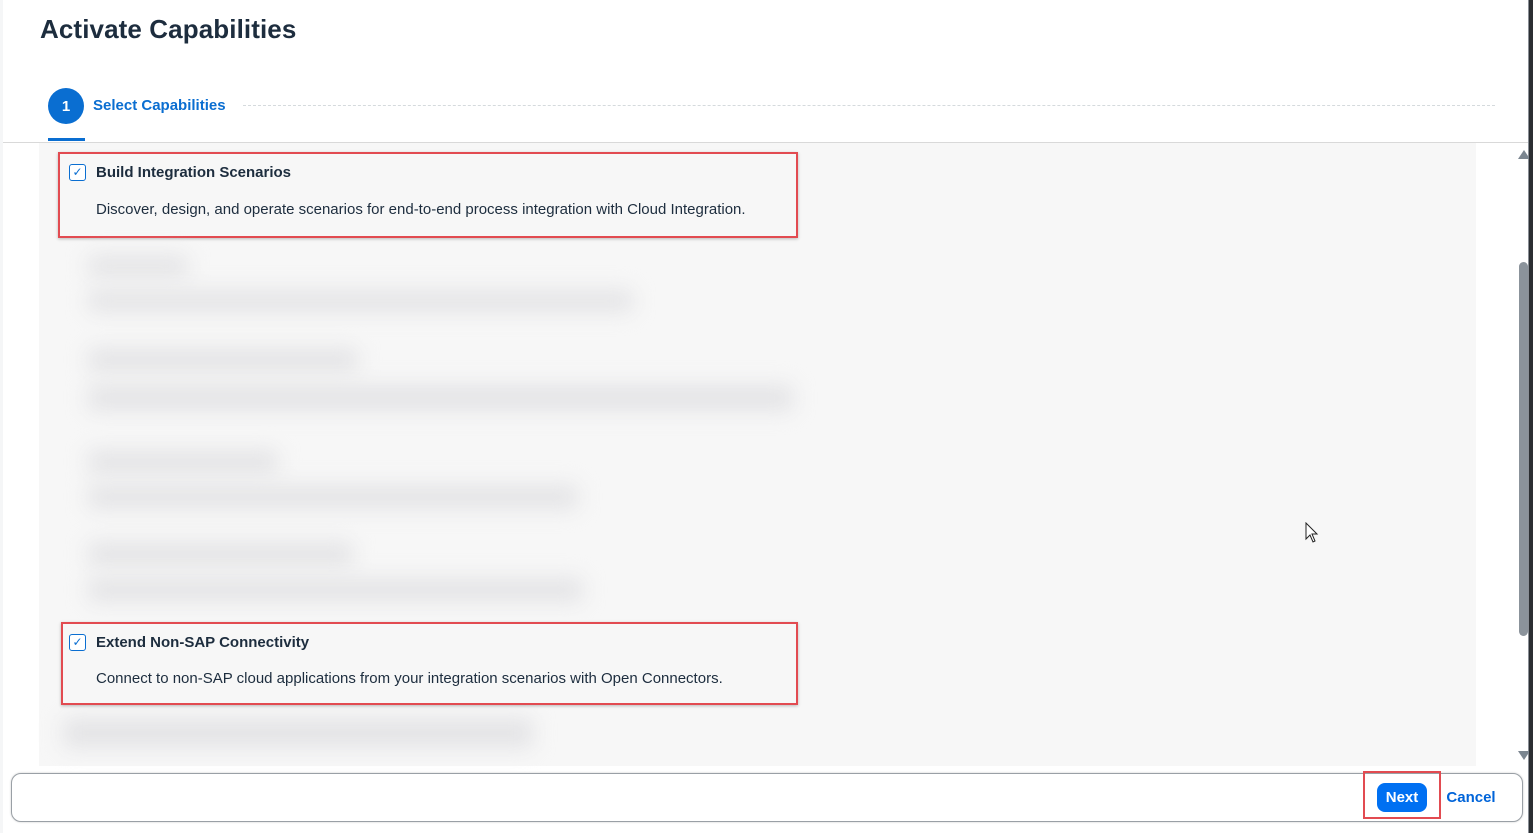 This screenshot has width=1533, height=833. What do you see at coordinates (1312, 535) in the screenshot?
I see `mouse-pointer-icon` at bounding box center [1312, 535].